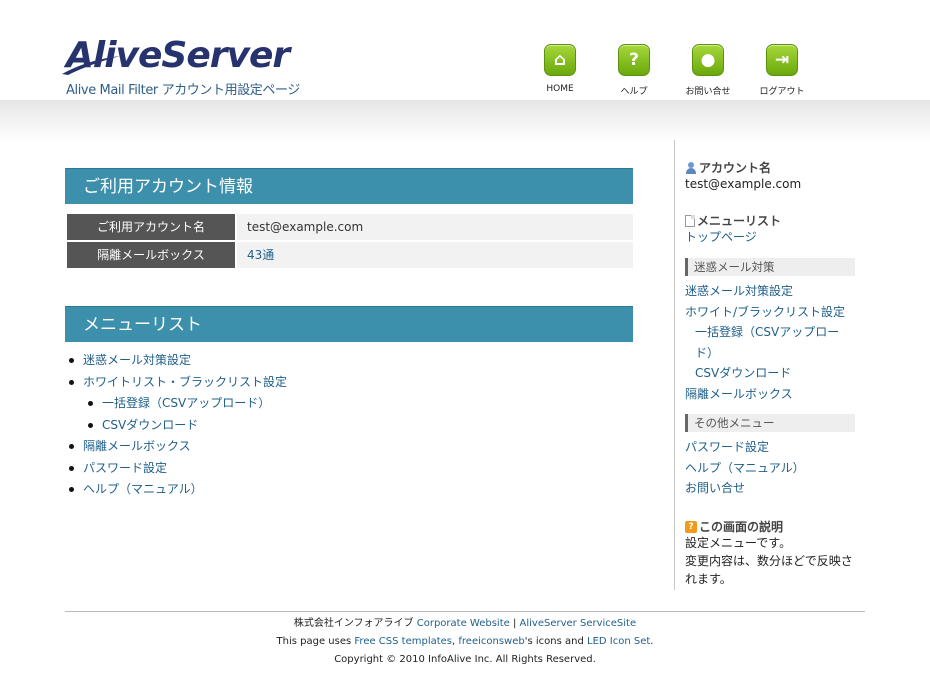 The width and height of the screenshot is (930, 677). I want to click on nav-home-label: HOME, so click(560, 89).